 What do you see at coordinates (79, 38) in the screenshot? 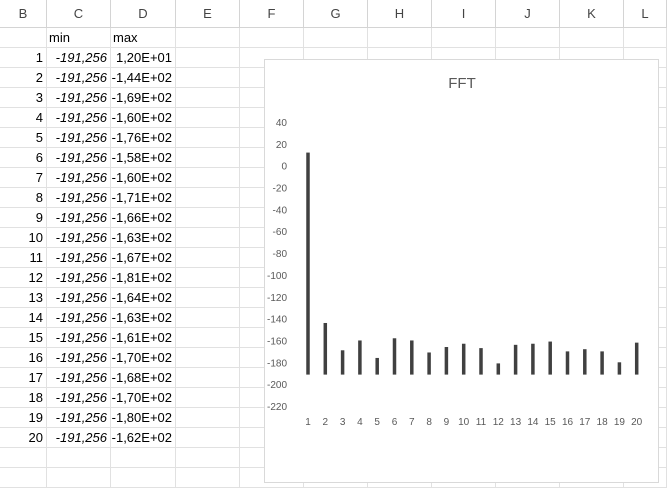
I see `min-header-cell: min` at bounding box center [79, 38].